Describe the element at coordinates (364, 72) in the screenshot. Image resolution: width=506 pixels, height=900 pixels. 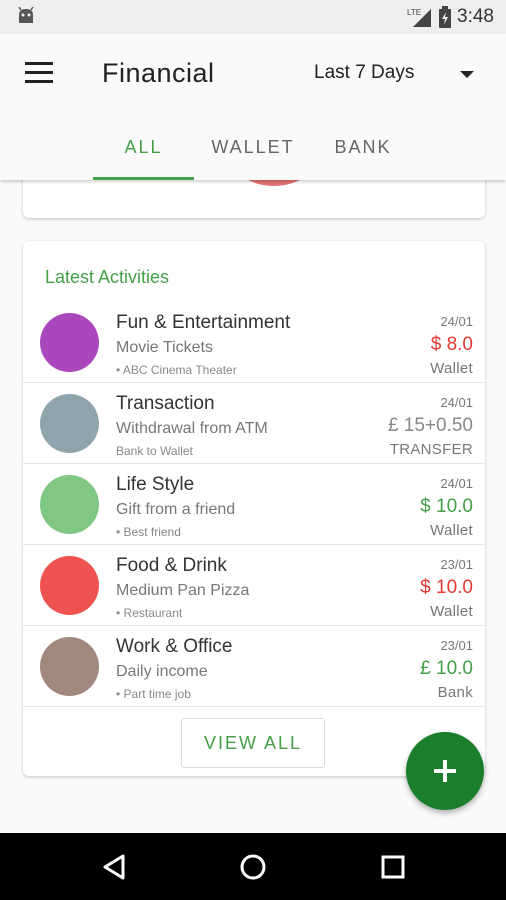
I see `period-label: Last 7 Days` at that location.